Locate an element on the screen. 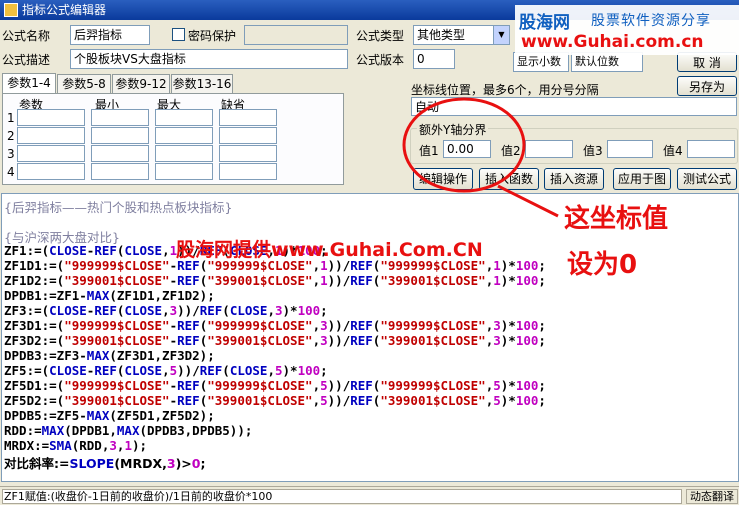 The width and height of the screenshot is (739, 505). tab-params-1-4: 参数1-4 is located at coordinates (29, 83).